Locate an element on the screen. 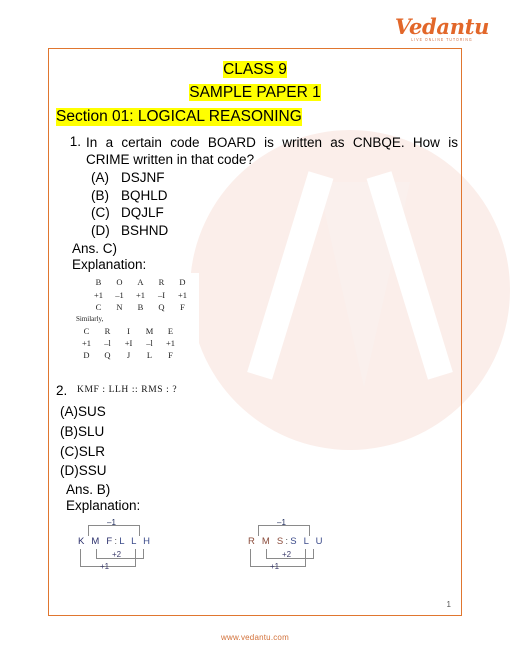  diagram-1-left-group: K M F is located at coordinates (96, 541).